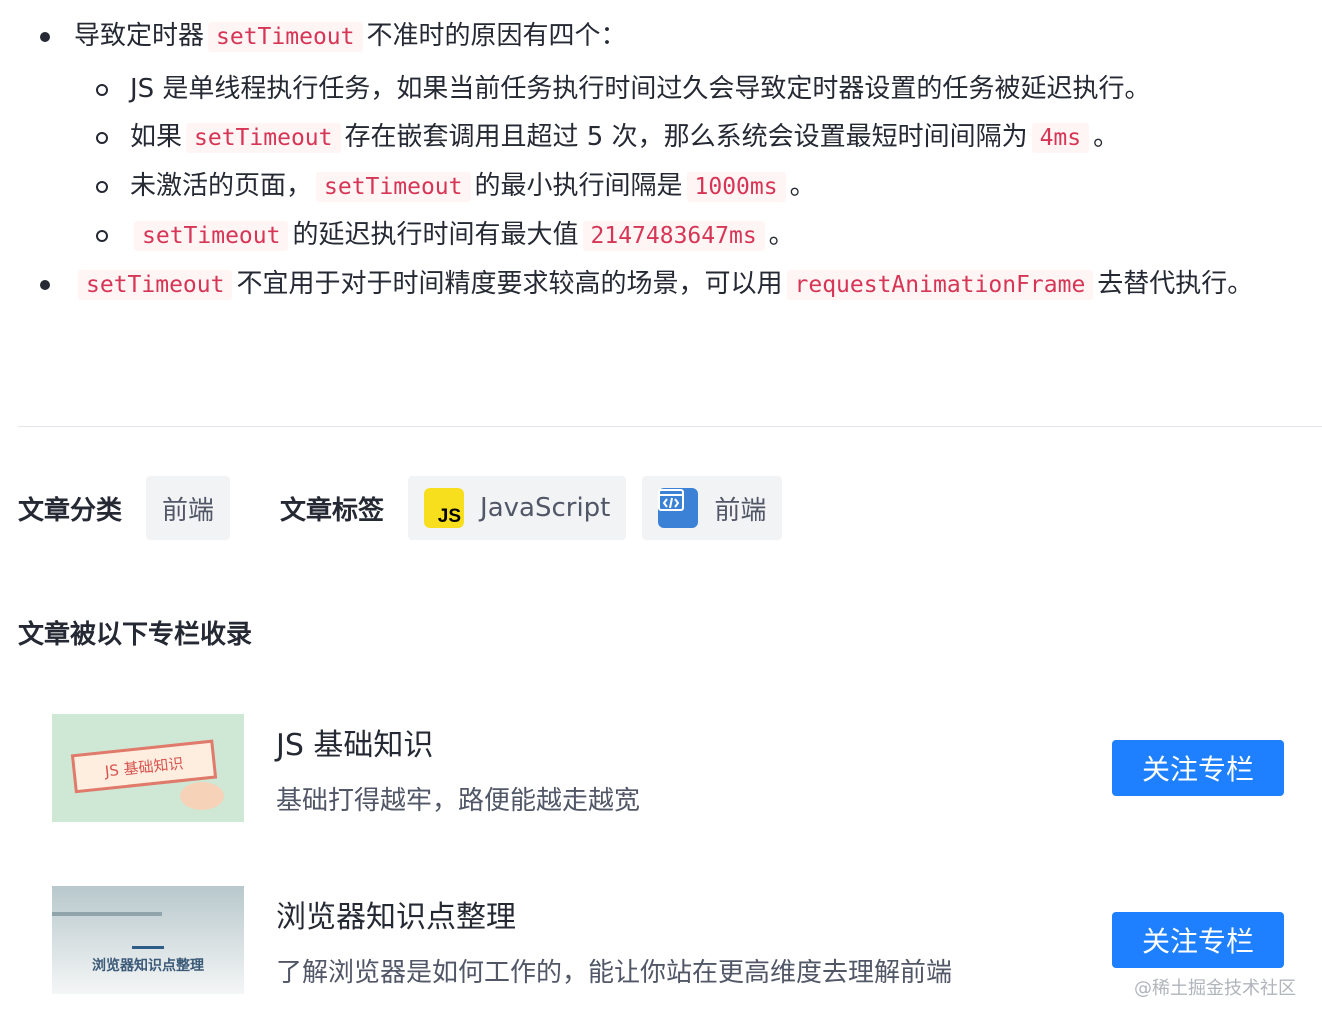 This screenshot has height=1022, width=1322. What do you see at coordinates (70, 510) in the screenshot?
I see `category-label: 文章分类` at bounding box center [70, 510].